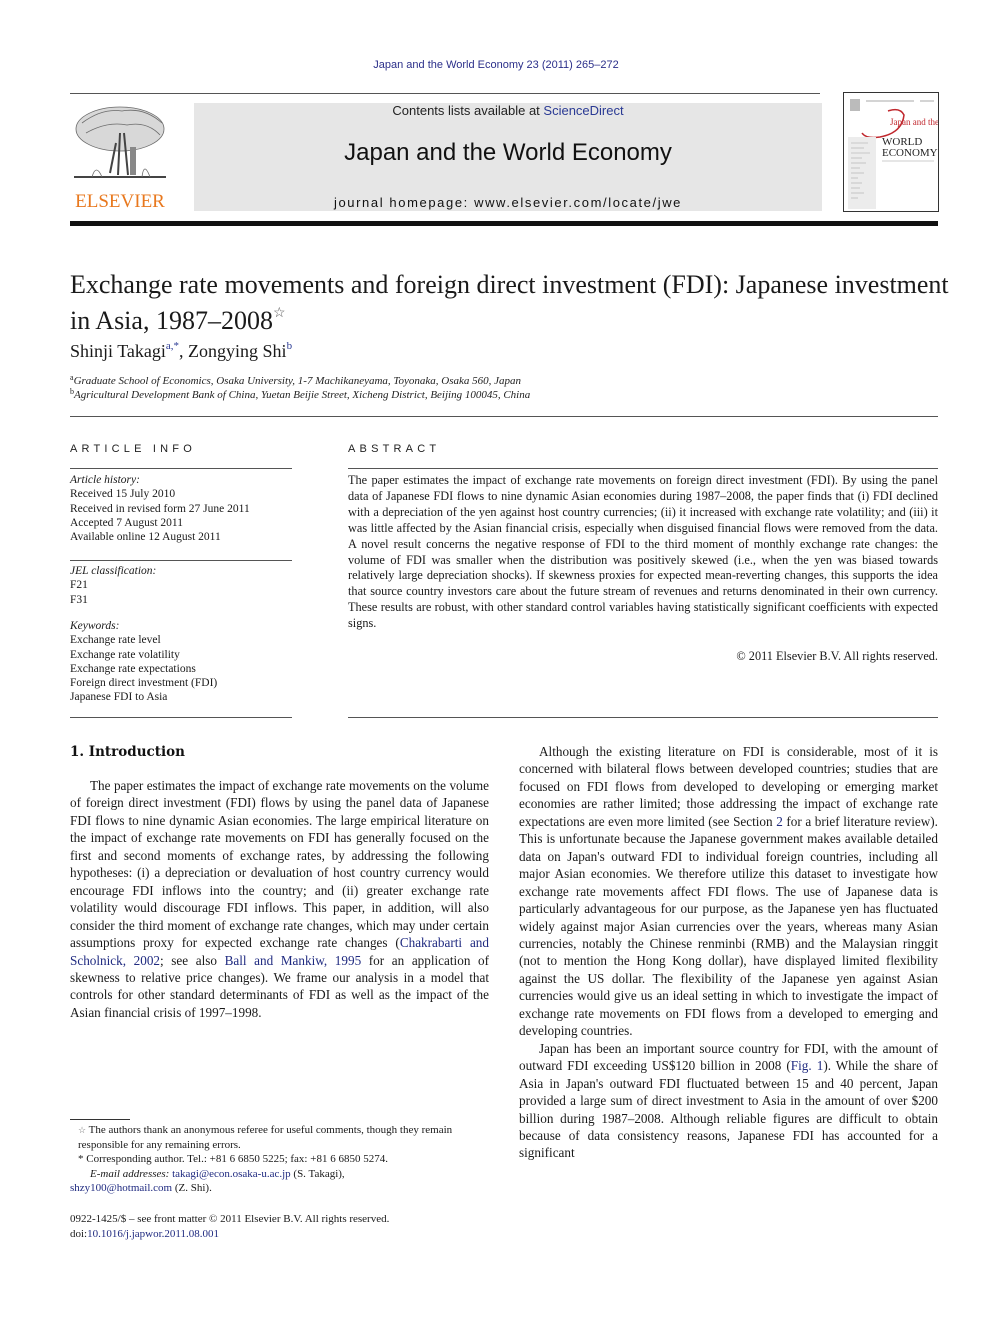  I want to click on history-item: Received 15 July 2010, so click(123, 494).